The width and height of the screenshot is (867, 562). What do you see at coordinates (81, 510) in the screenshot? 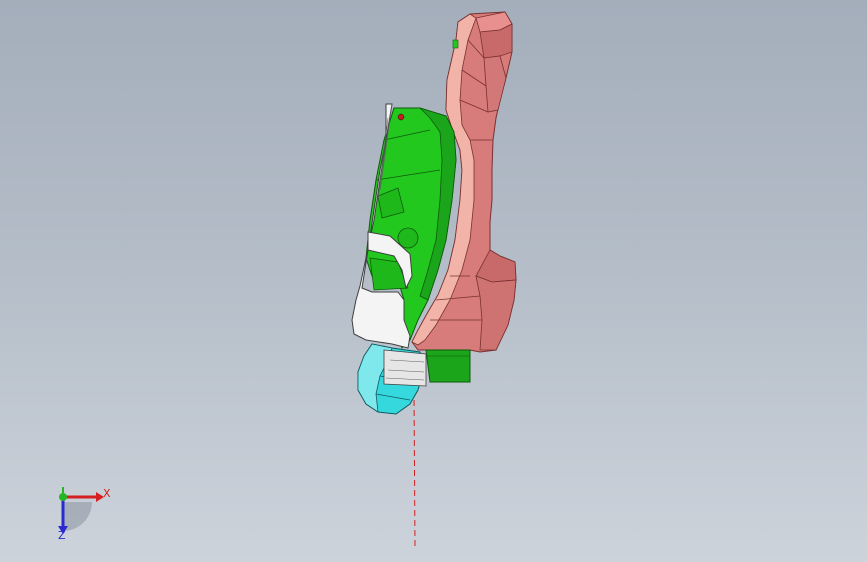
I see `triad-graphic` at bounding box center [81, 510].